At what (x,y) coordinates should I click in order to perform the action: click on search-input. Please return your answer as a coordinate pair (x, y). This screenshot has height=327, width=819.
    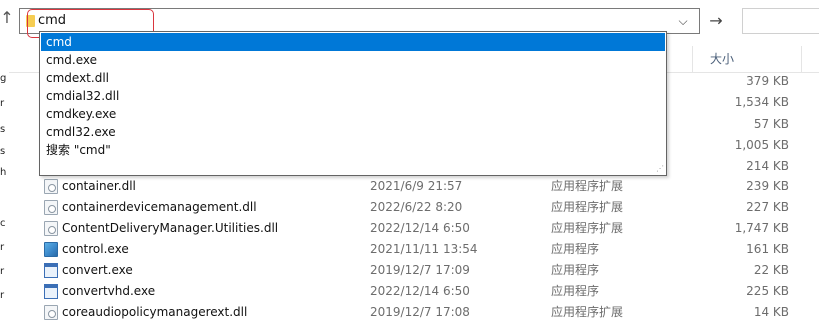
    Looking at the image, I should click on (780, 21).